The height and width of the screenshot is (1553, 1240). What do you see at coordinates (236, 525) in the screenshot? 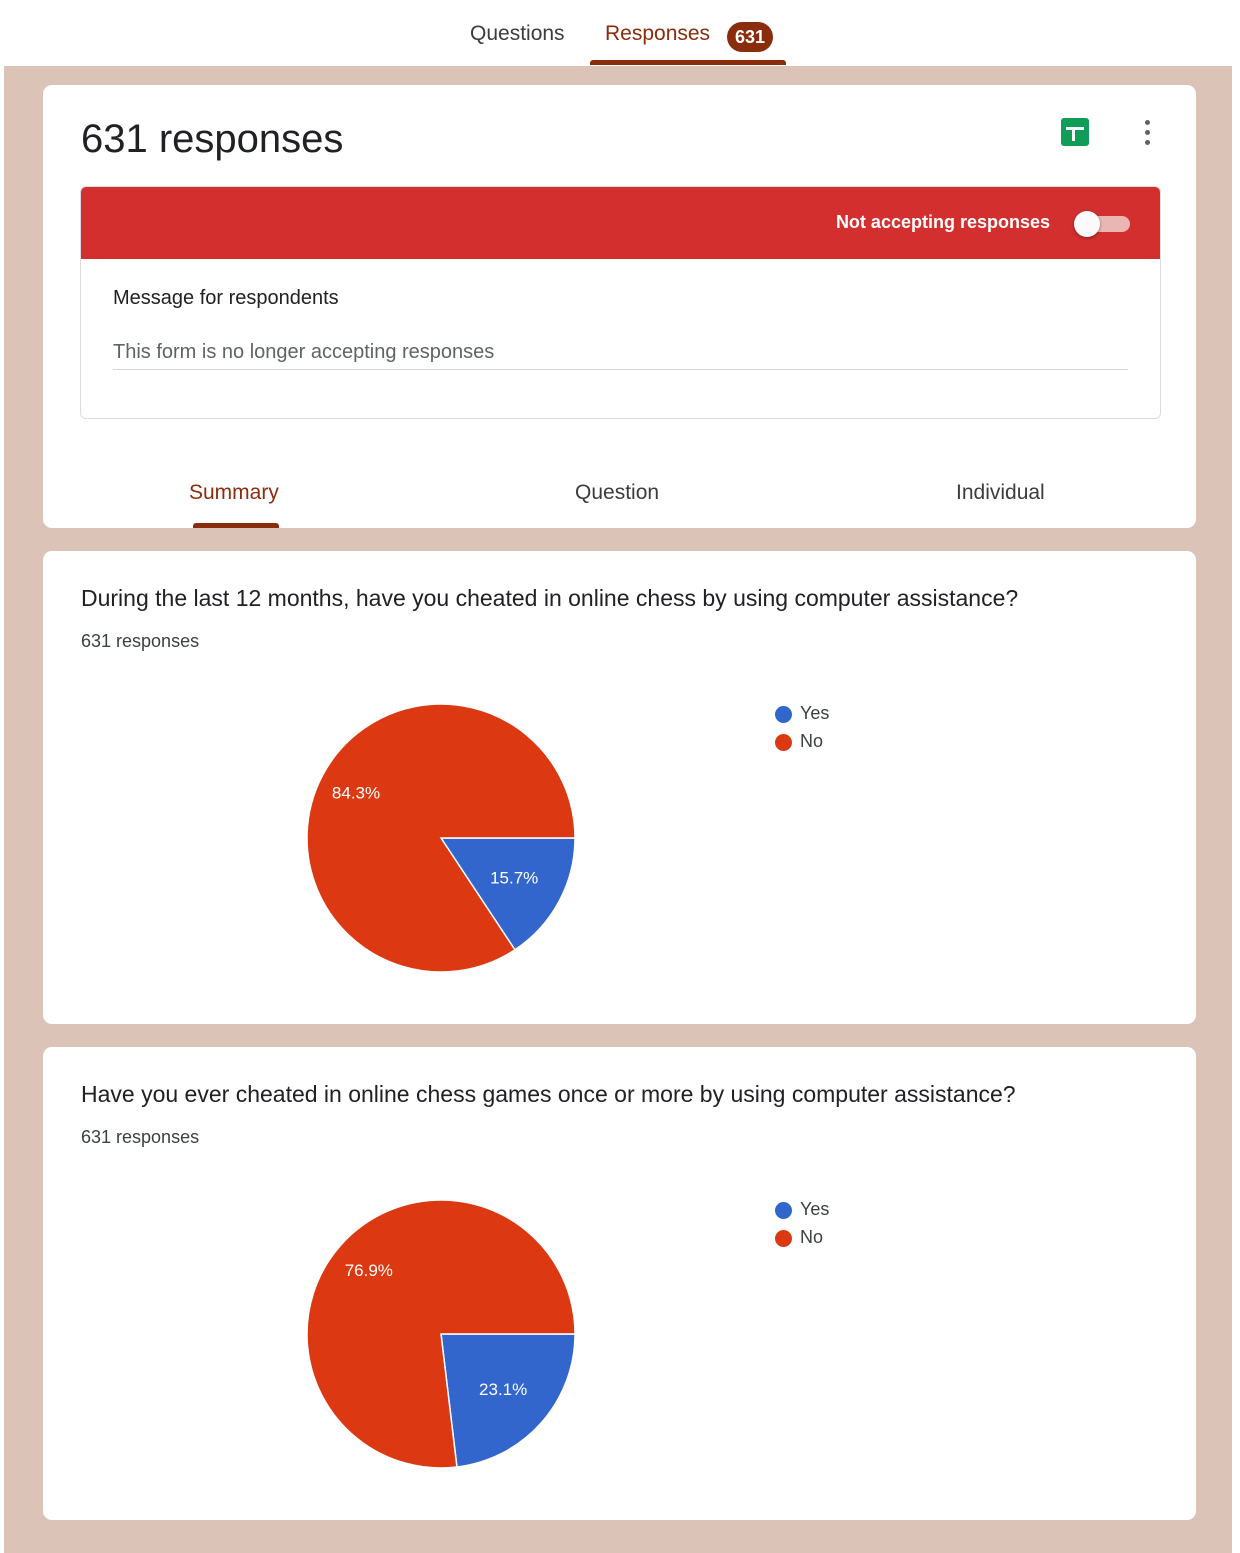
I see `active-subtab-indicator` at bounding box center [236, 525].